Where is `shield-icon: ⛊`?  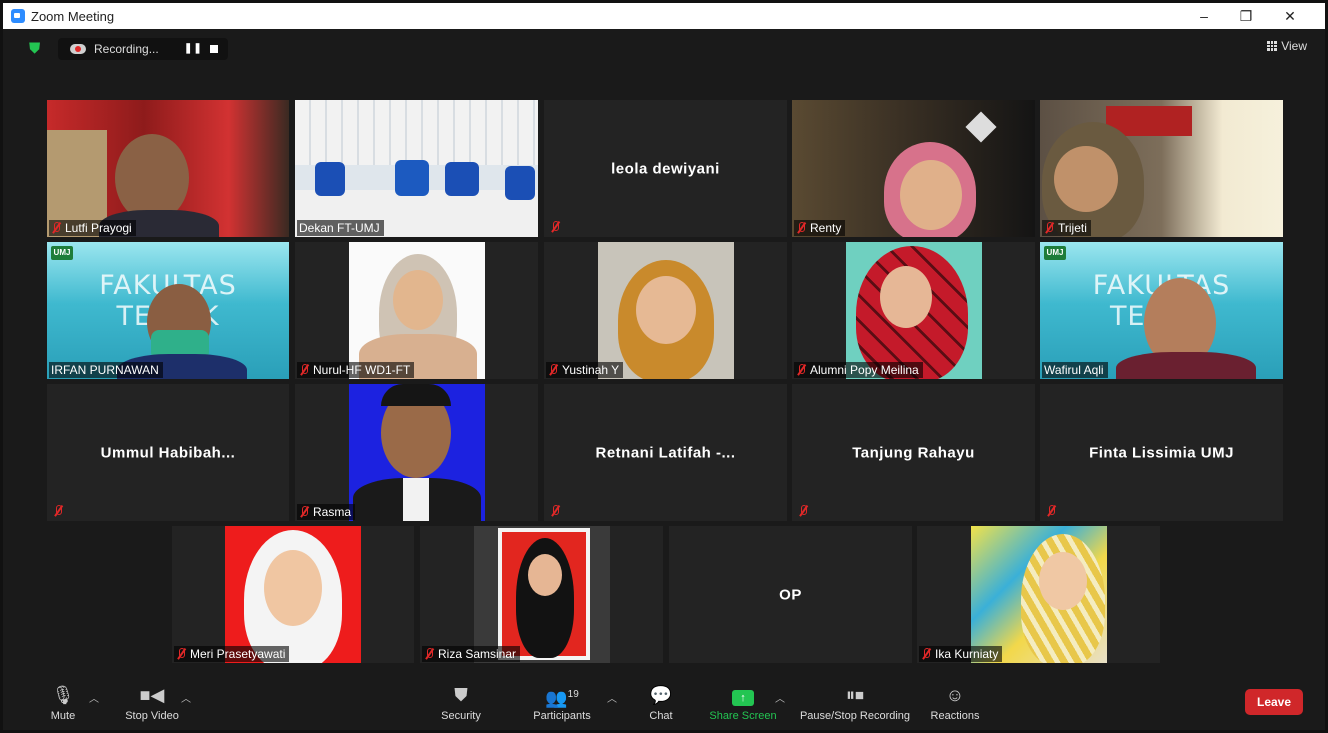
shield-icon: ⛊ is located at coordinates (461, 695).